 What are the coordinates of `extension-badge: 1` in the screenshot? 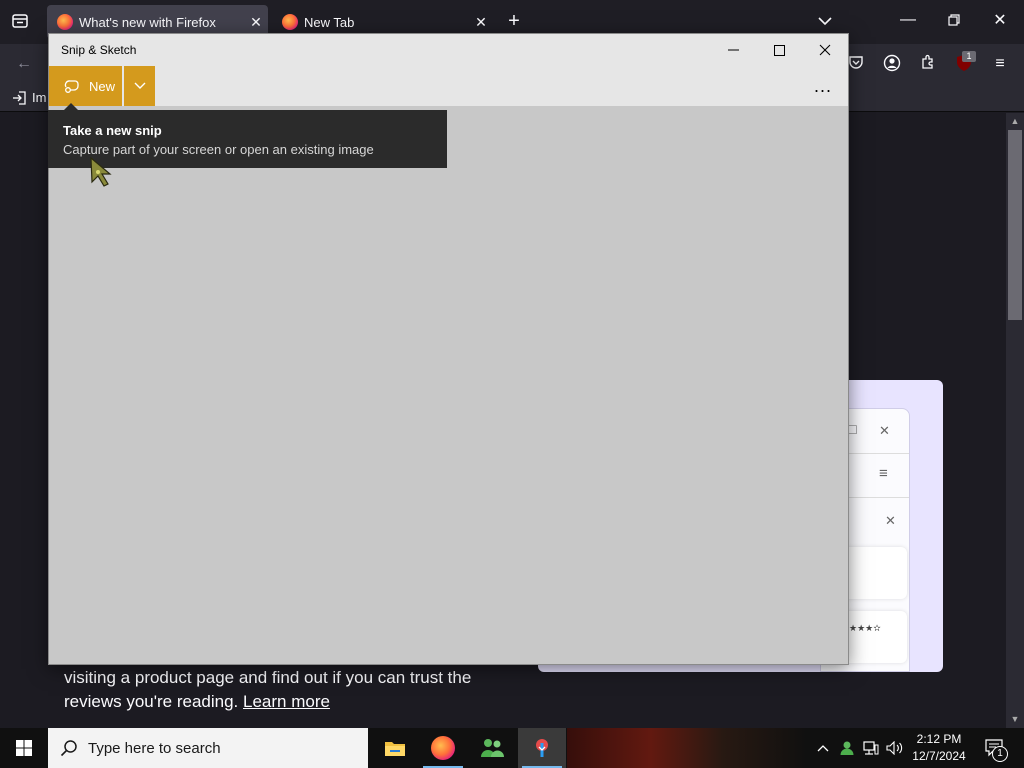 It's located at (969, 56).